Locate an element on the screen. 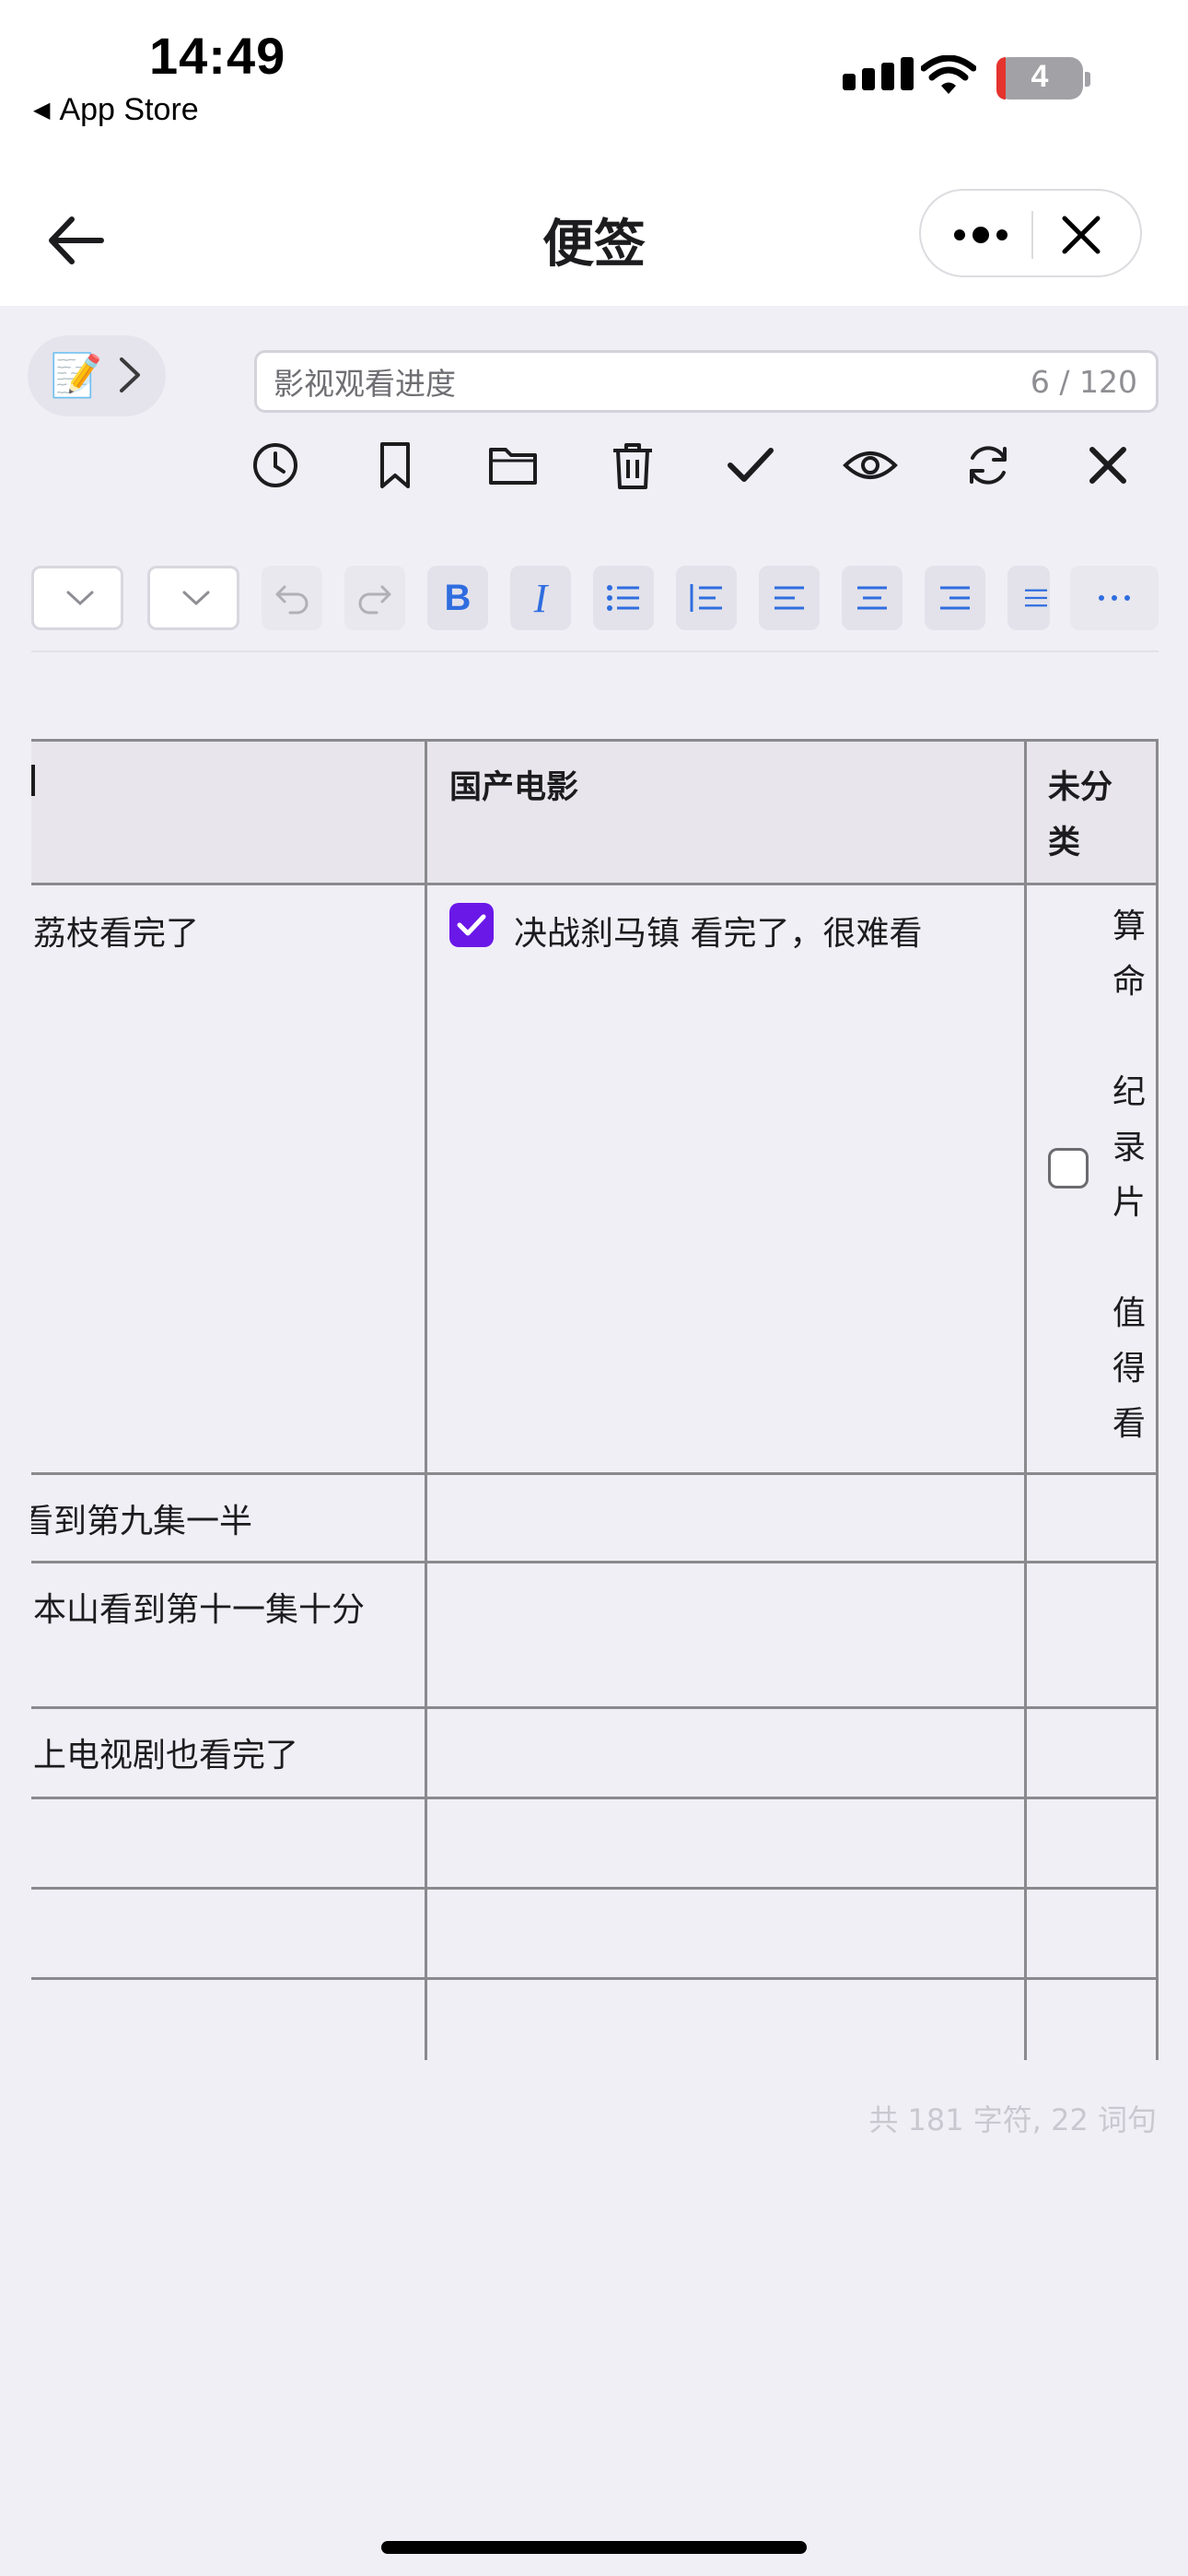  undo-icon is located at coordinates (292, 600).